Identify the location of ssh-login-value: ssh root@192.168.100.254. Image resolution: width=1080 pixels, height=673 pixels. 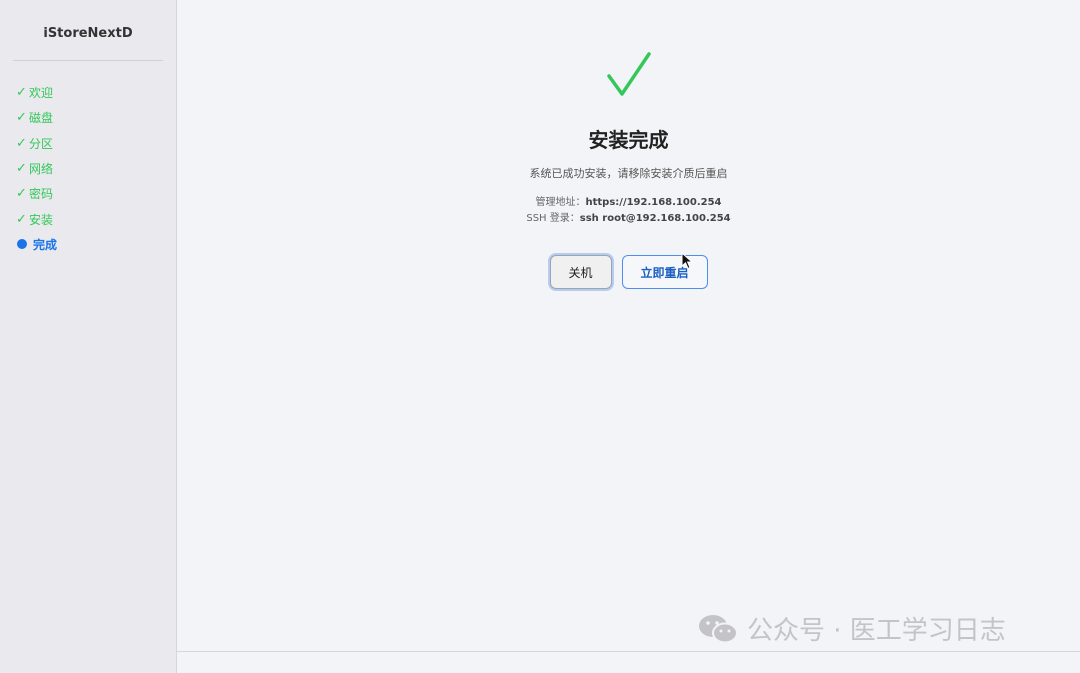
(655, 218).